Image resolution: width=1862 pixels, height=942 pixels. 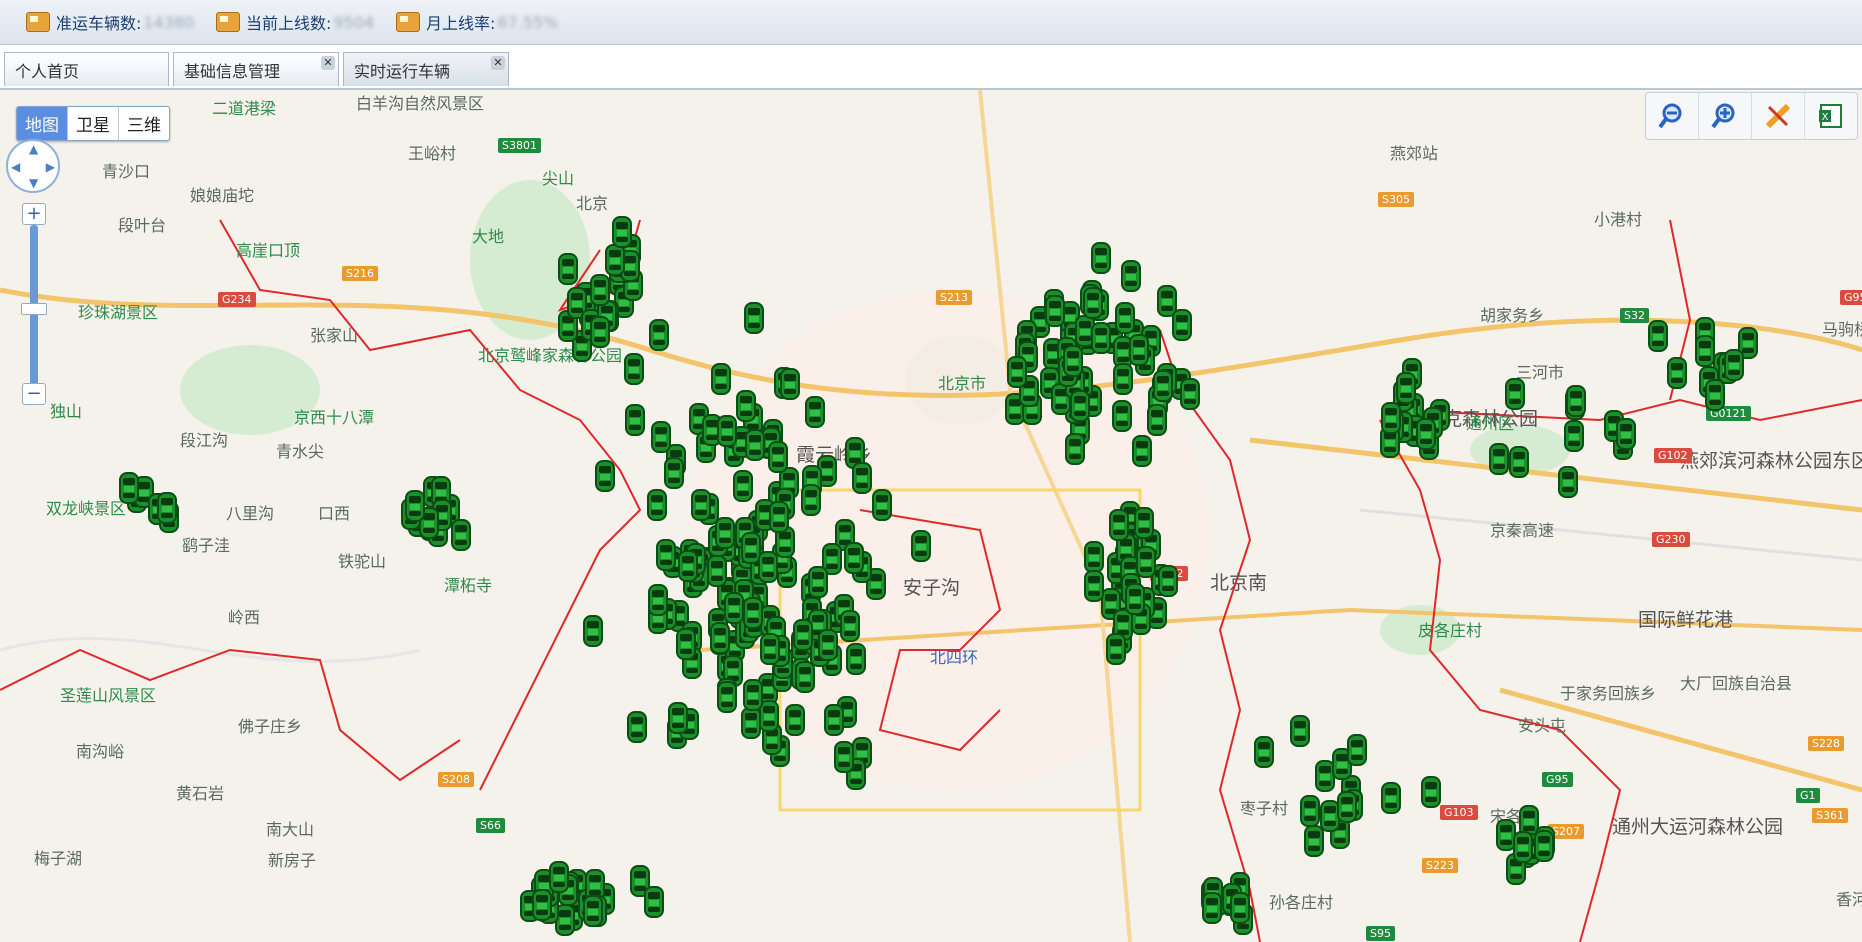 I want to click on zoom-in-tool, so click(x=1724, y=116).